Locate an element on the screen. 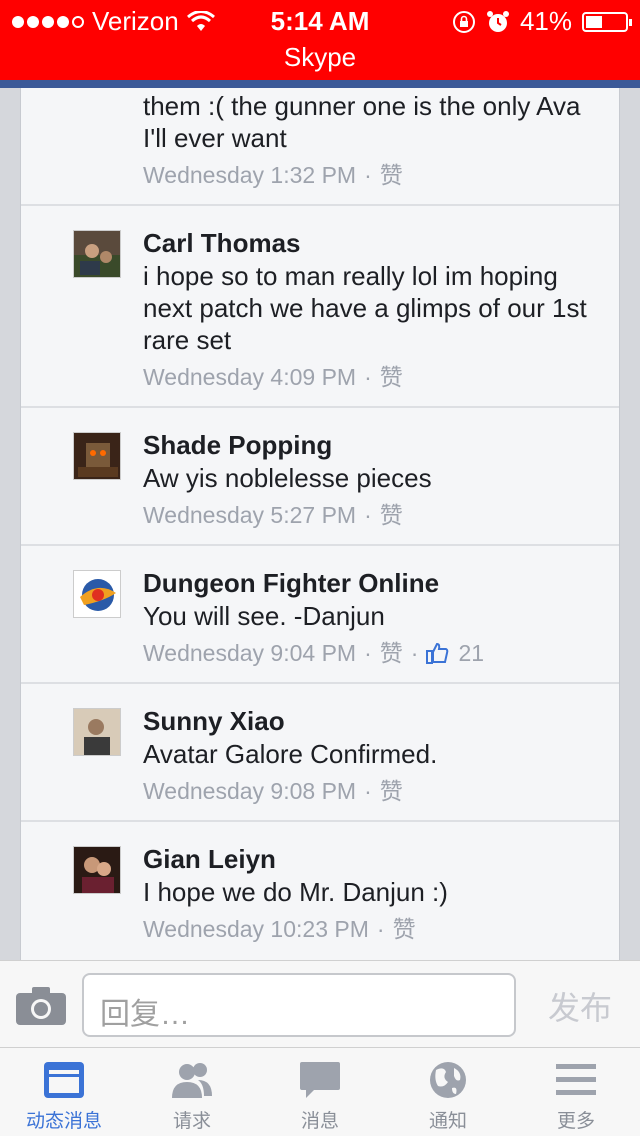 Image resolution: width=640 pixels, height=1136 pixels. tab-news-feed: 动态消息 is located at coordinates (64, 1092).